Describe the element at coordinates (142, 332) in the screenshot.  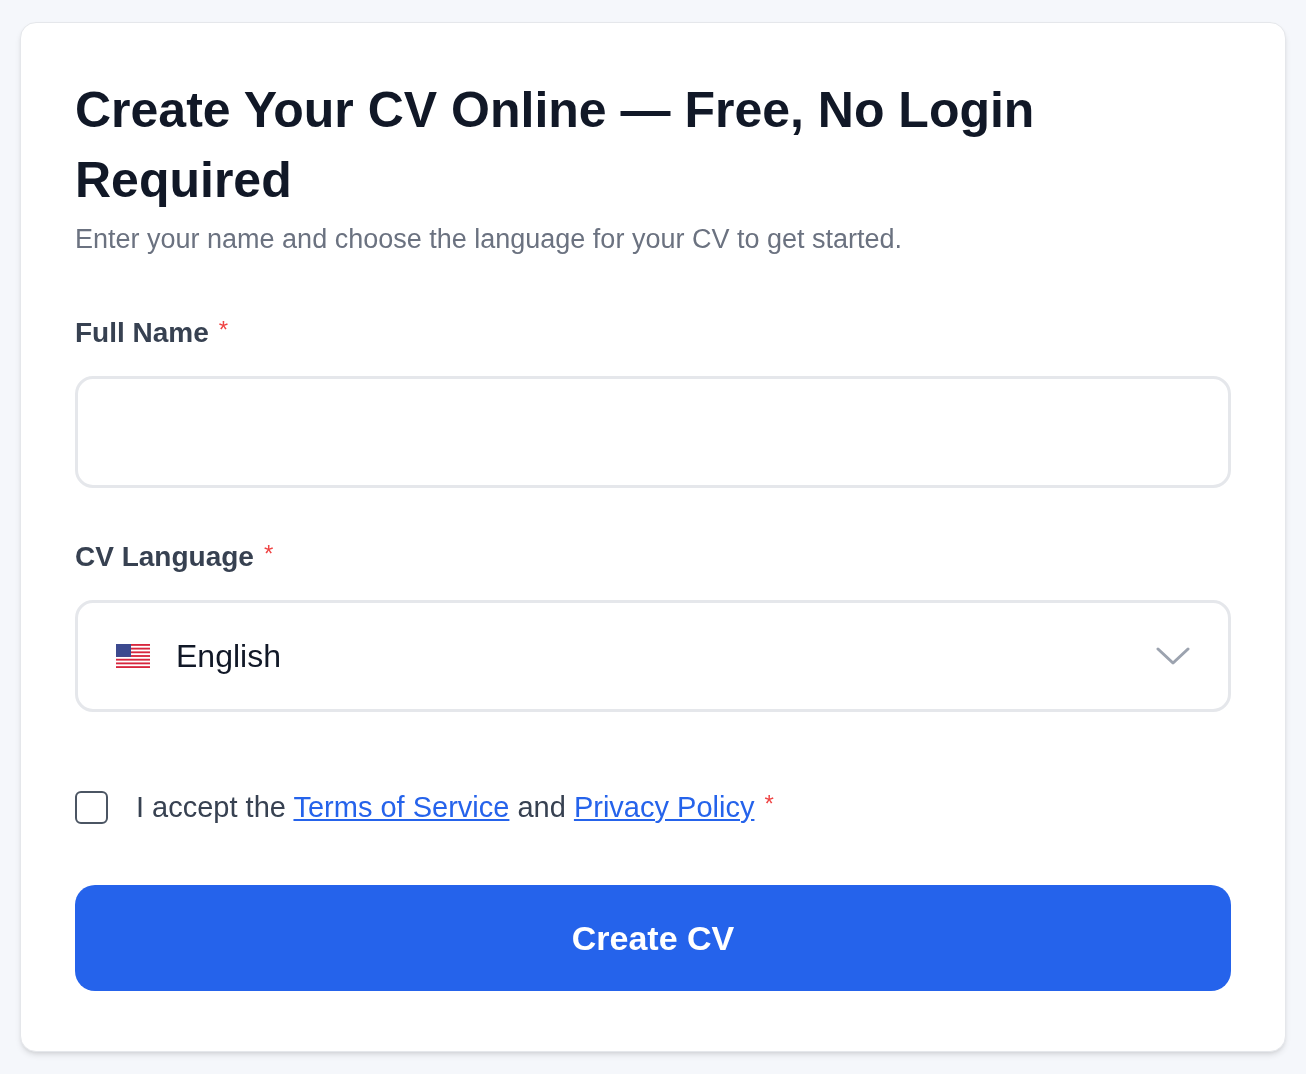
I see `field-label: Full Name` at that location.